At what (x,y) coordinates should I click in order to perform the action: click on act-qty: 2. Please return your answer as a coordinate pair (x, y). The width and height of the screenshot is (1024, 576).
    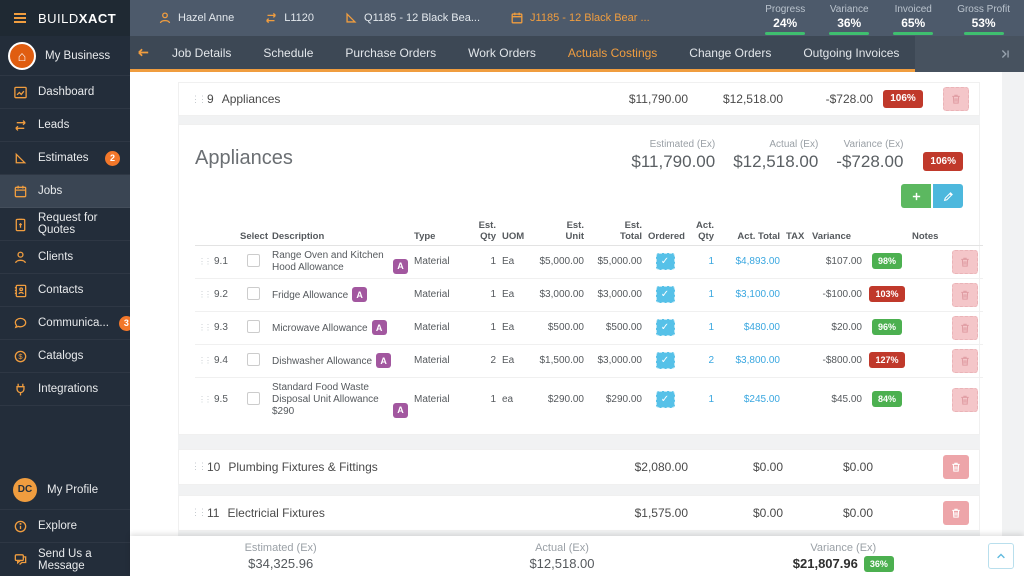
    Looking at the image, I should click on (701, 361).